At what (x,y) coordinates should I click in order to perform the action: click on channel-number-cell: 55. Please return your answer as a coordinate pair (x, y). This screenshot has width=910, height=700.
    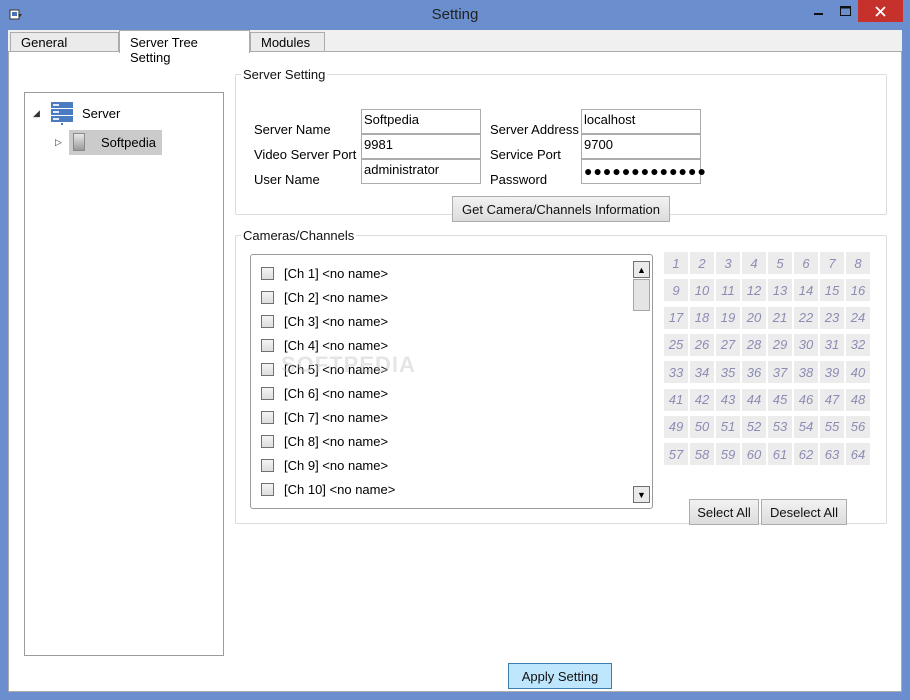
    Looking at the image, I should click on (832, 426).